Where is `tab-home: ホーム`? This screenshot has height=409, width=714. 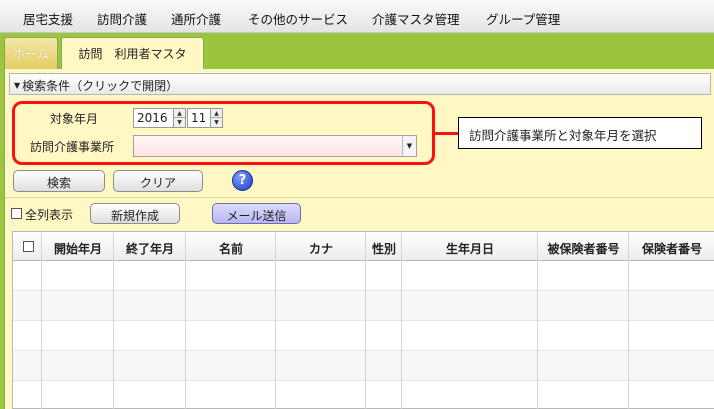
tab-home: ホーム is located at coordinates (31, 53).